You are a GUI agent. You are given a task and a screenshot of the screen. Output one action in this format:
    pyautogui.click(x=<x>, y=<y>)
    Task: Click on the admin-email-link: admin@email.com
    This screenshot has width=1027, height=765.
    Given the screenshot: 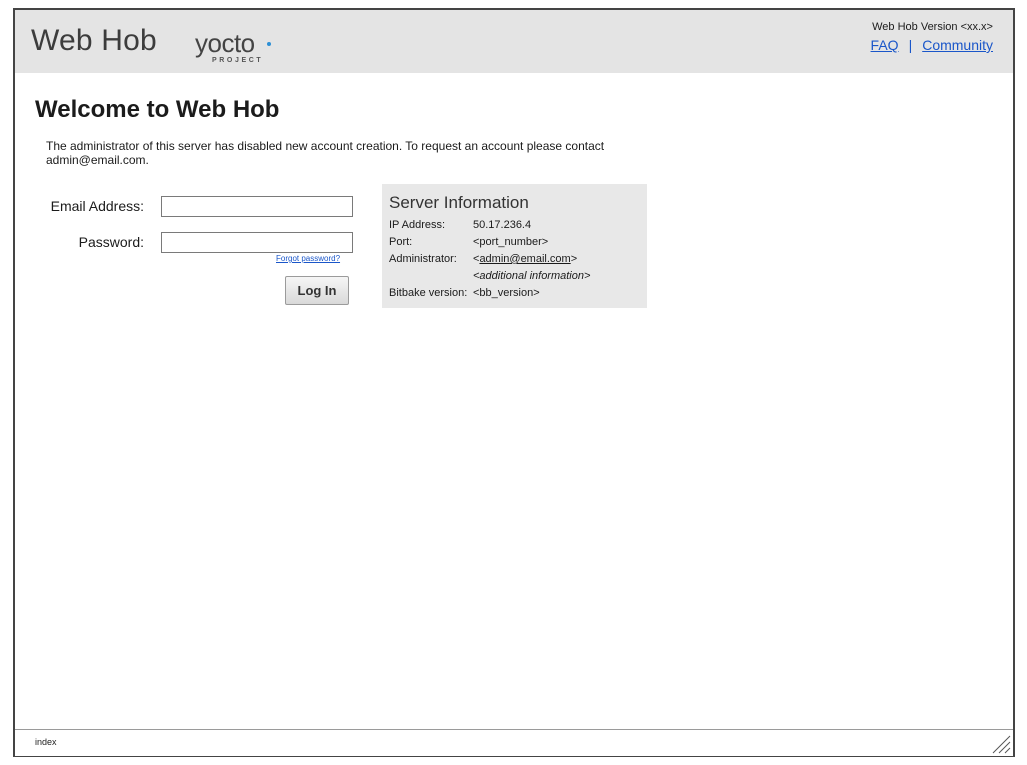 What is the action you would take?
    pyautogui.click(x=524, y=259)
    